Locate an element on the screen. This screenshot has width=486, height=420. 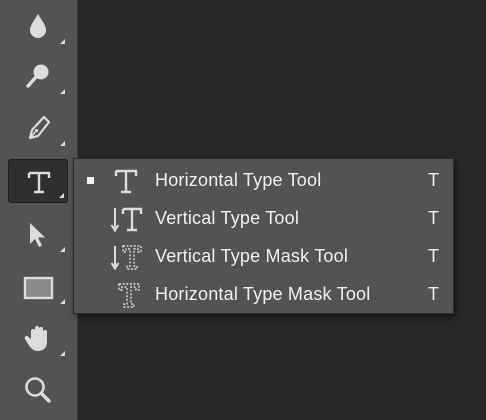
path-selection-tool-button is located at coordinates (38, 234).